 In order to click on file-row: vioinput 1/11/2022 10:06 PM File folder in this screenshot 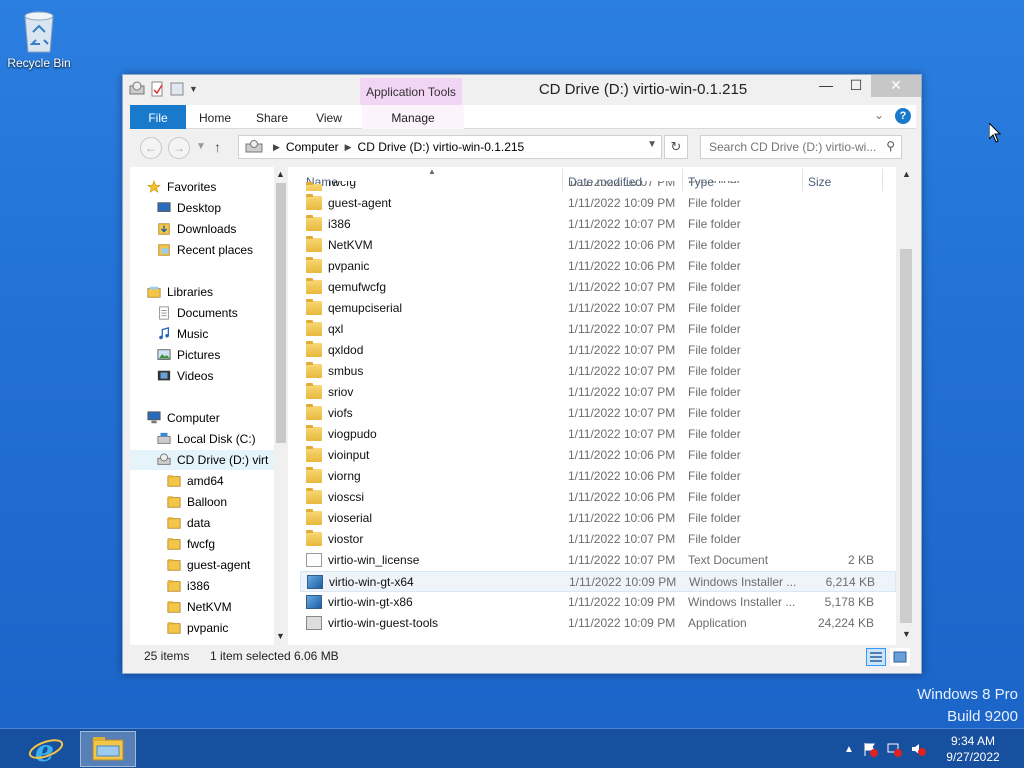, I will do `click(598, 455)`.